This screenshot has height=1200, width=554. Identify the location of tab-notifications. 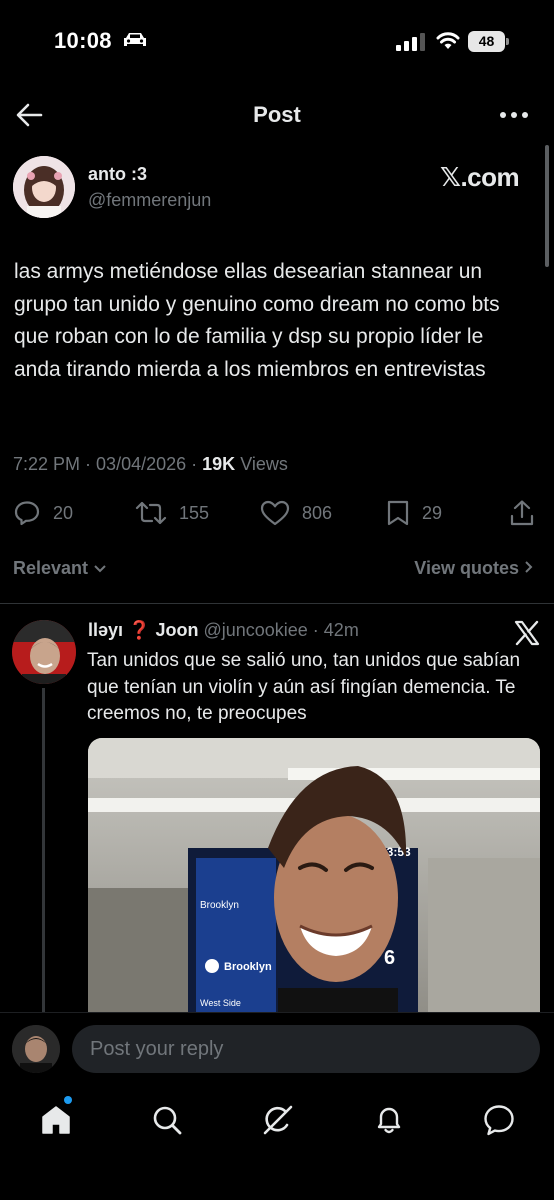
(389, 1120).